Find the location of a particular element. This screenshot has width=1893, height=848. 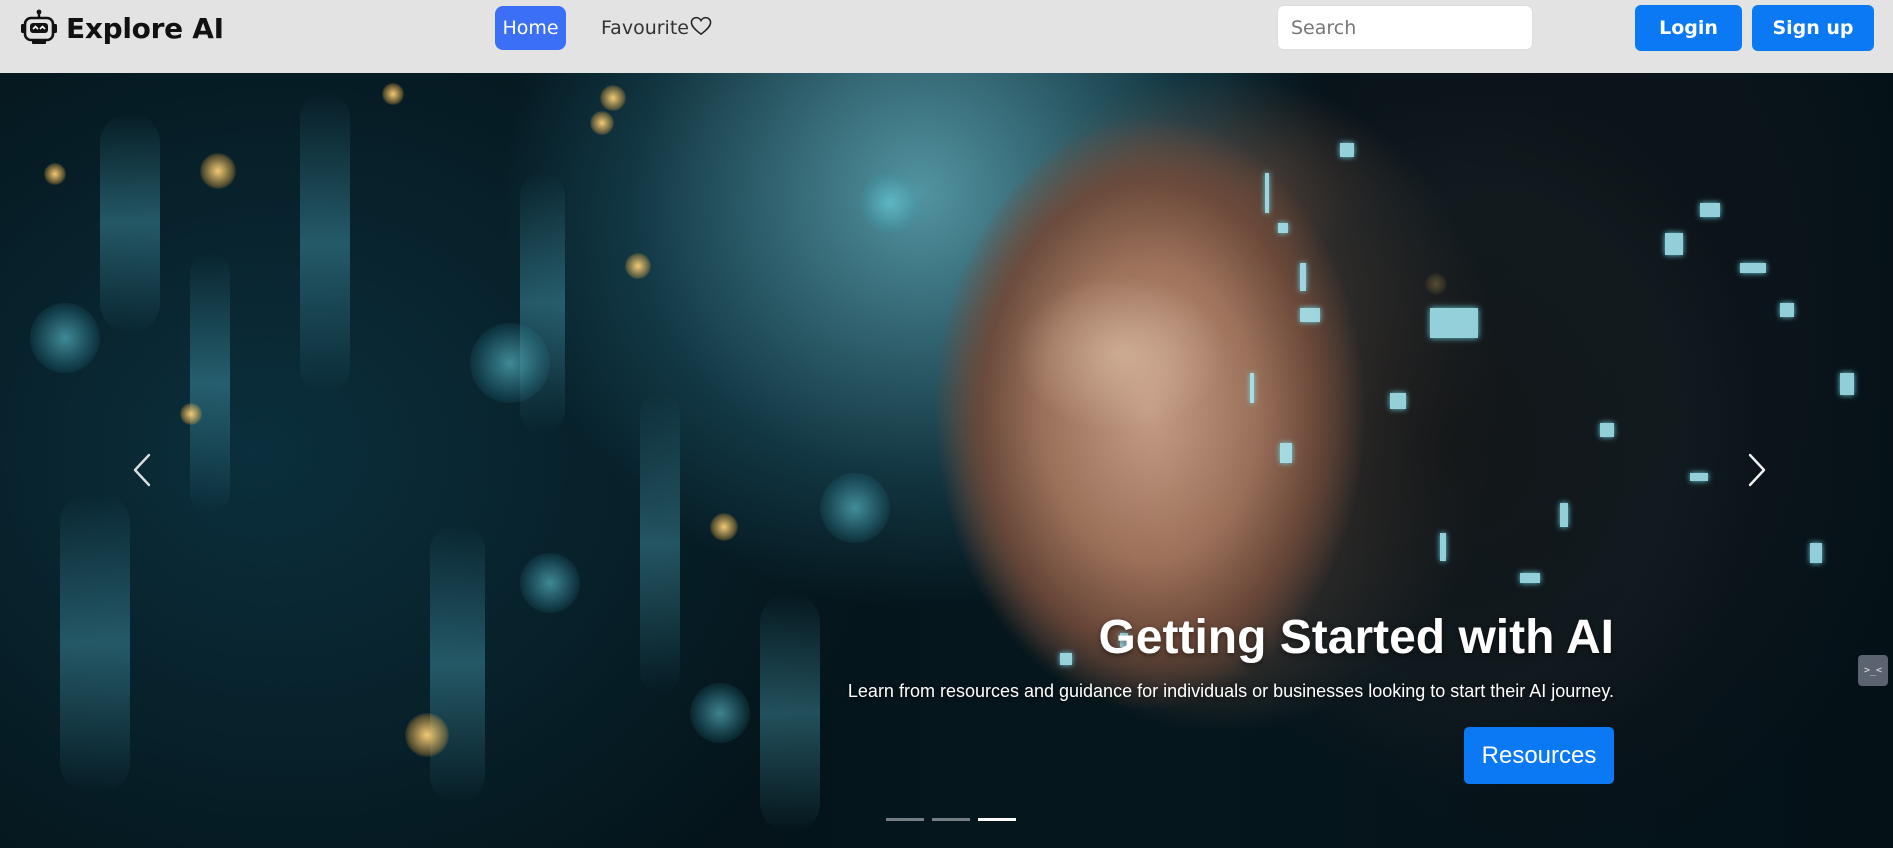

signup-button: Sign up is located at coordinates (1813, 28).